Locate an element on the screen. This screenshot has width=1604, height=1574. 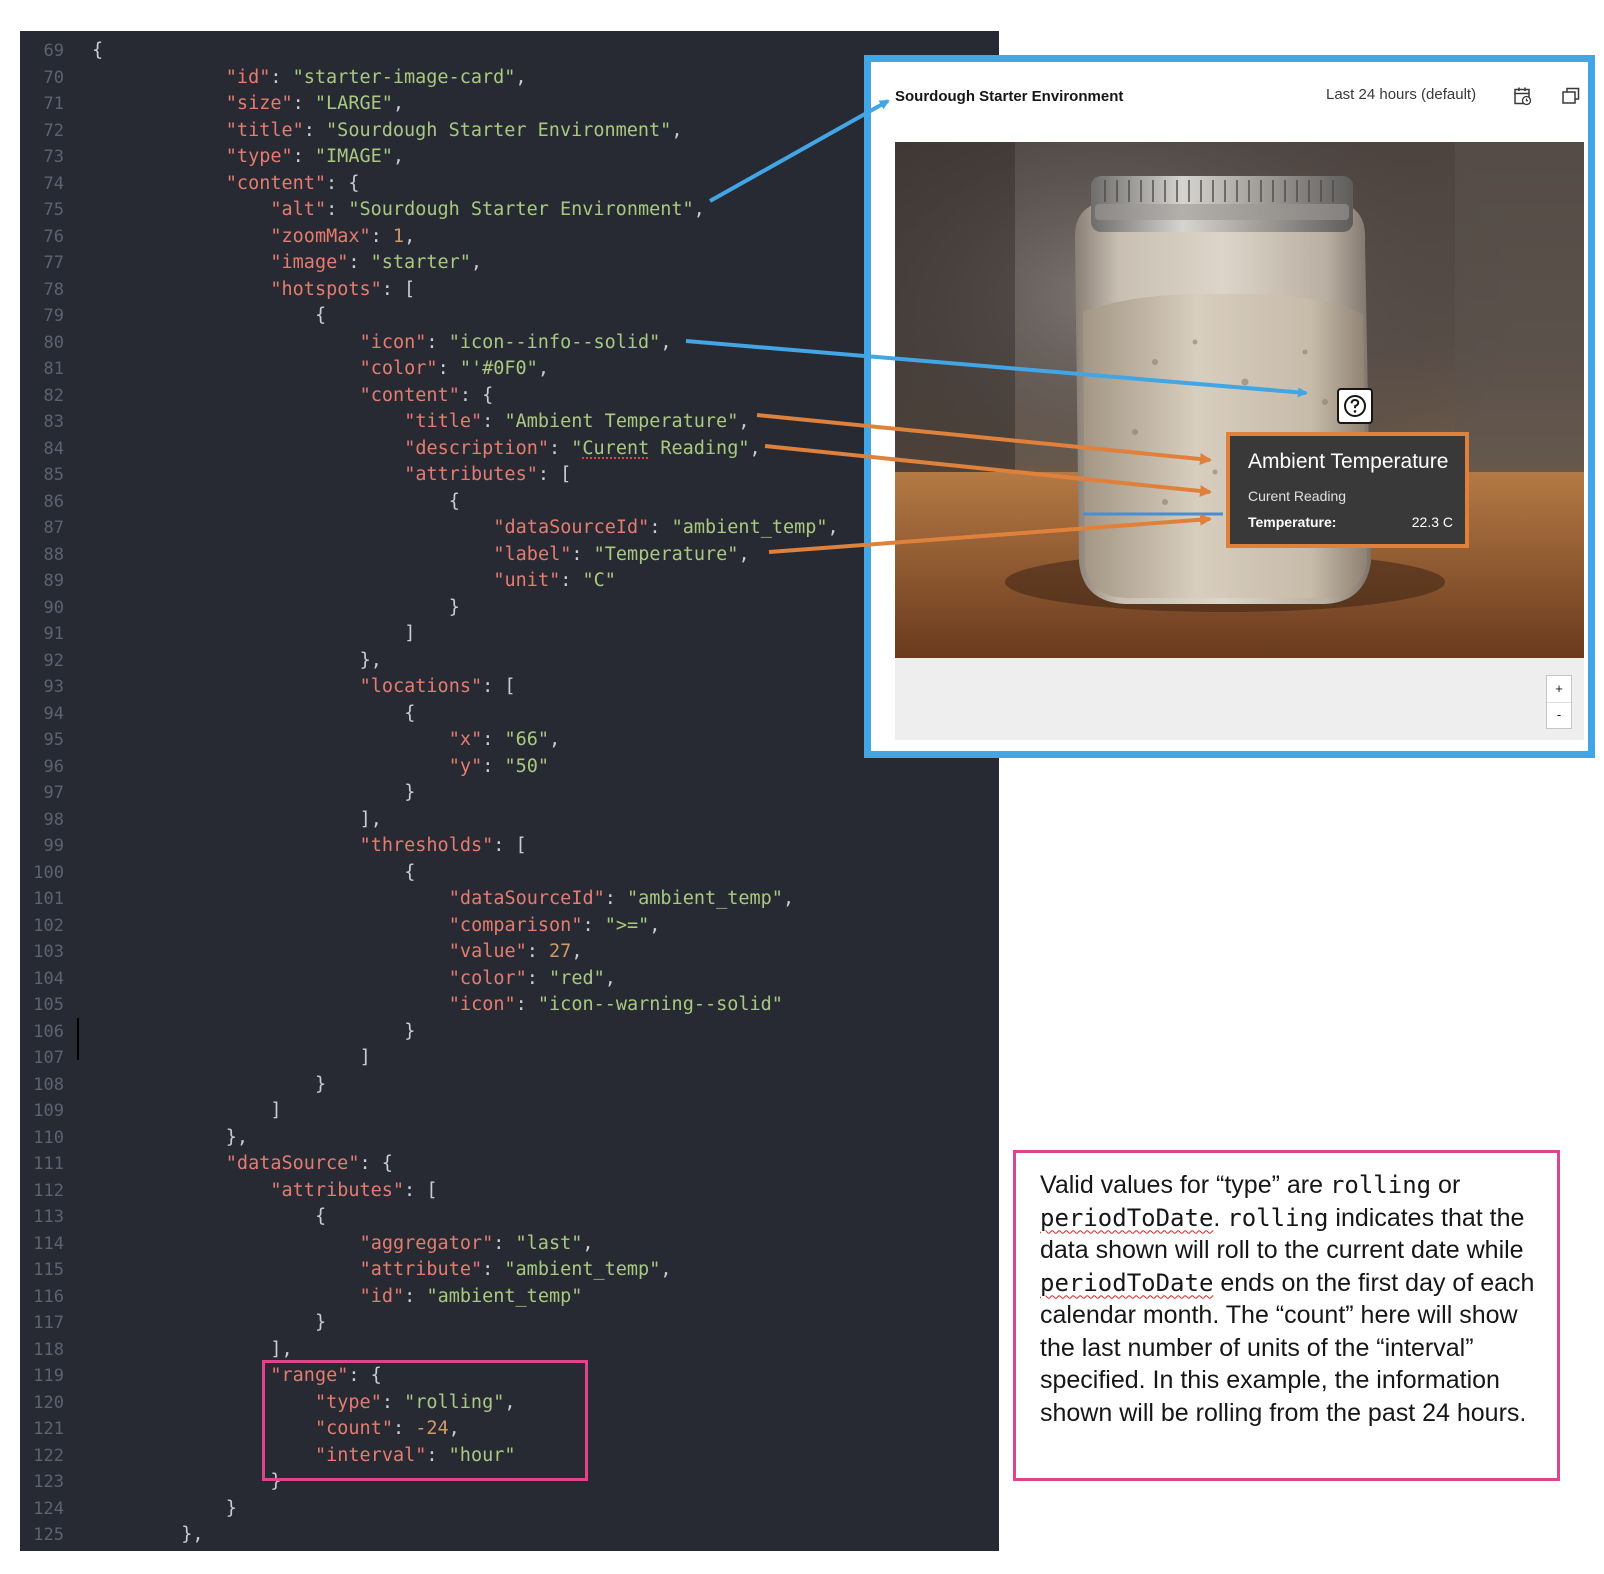
code-line: 78 "hotspots": [ is located at coordinates (509, 290).